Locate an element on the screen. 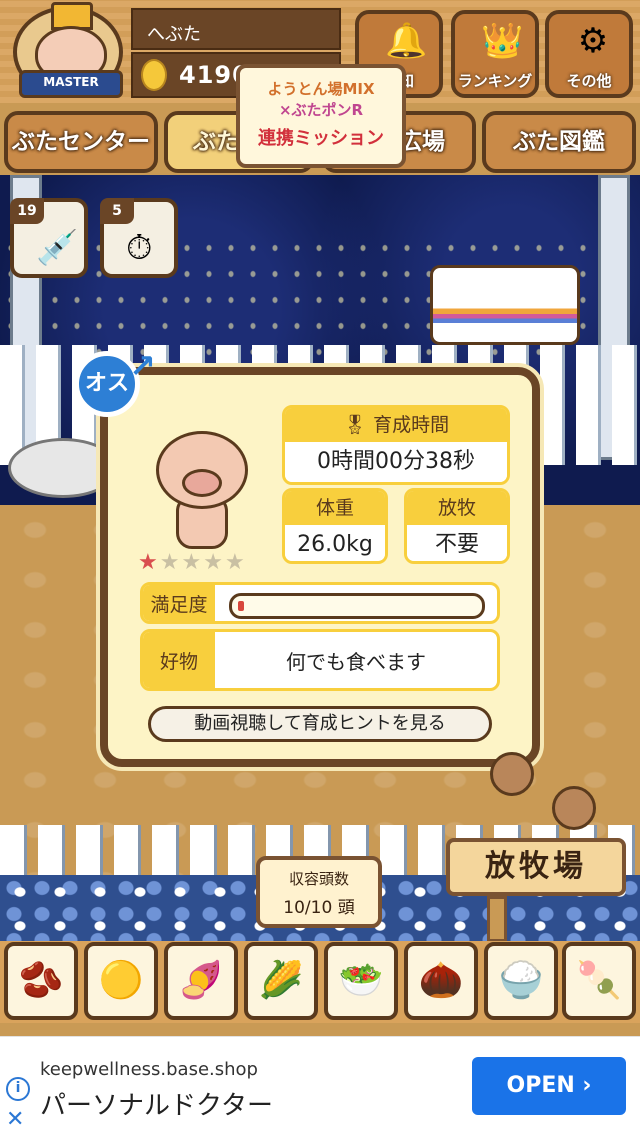 This screenshot has height=1136, width=640. sweet-potato-icon: 🍠 is located at coordinates (201, 980).